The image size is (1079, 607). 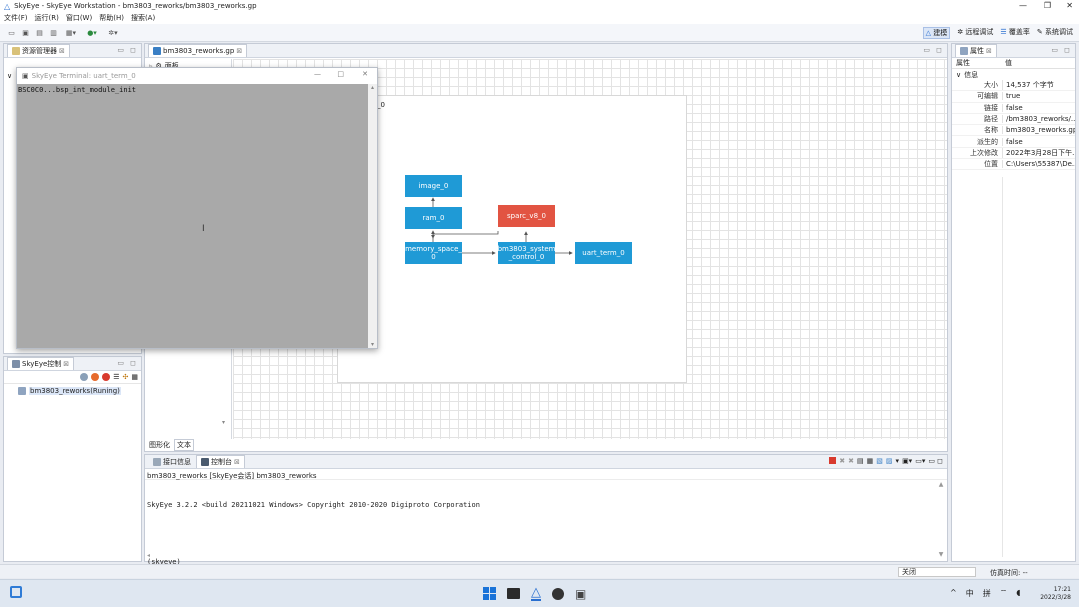 I want to click on tab-properties: 属性 ⊠, so click(x=976, y=50).